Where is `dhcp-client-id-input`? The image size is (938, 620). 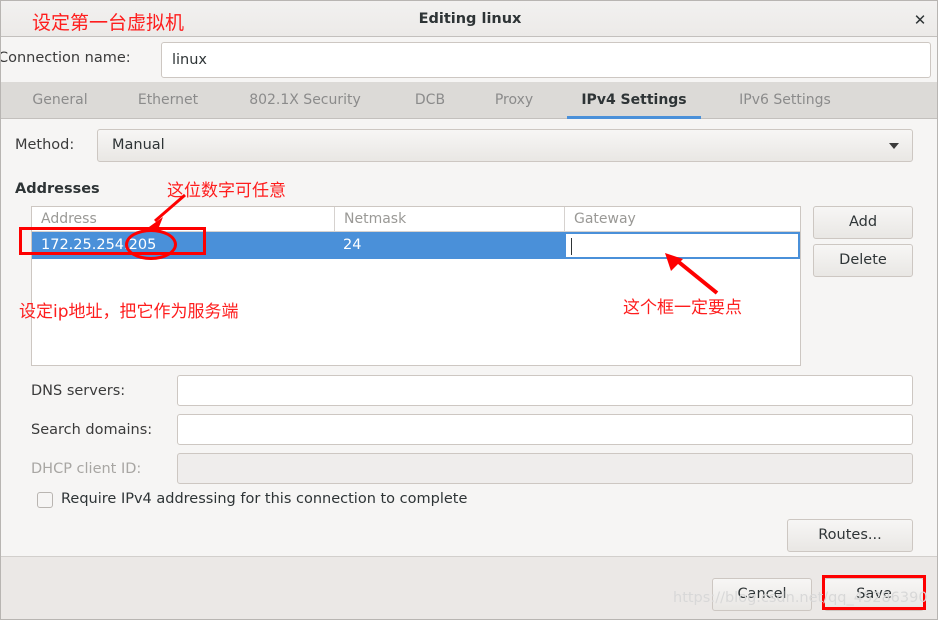
dhcp-client-id-input is located at coordinates (545, 468).